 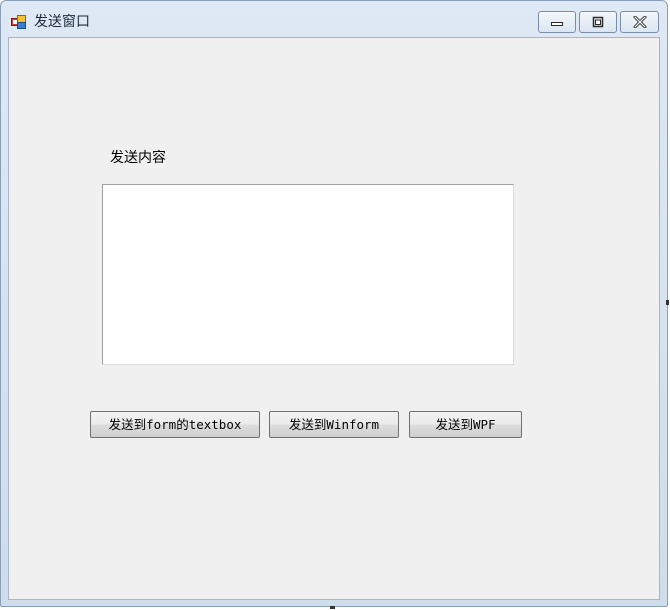 What do you see at coordinates (334, 19) in the screenshot?
I see `title-bar: 发送窗口` at bounding box center [334, 19].